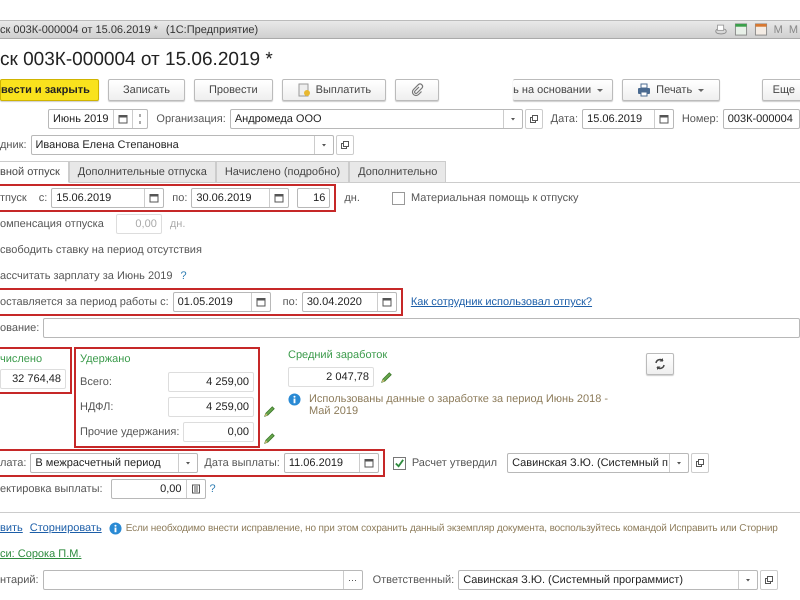 Image resolution: width=800 pixels, height=600 pixels. What do you see at coordinates (34, 172) in the screenshot?
I see `tab: вной отпуск` at bounding box center [34, 172].